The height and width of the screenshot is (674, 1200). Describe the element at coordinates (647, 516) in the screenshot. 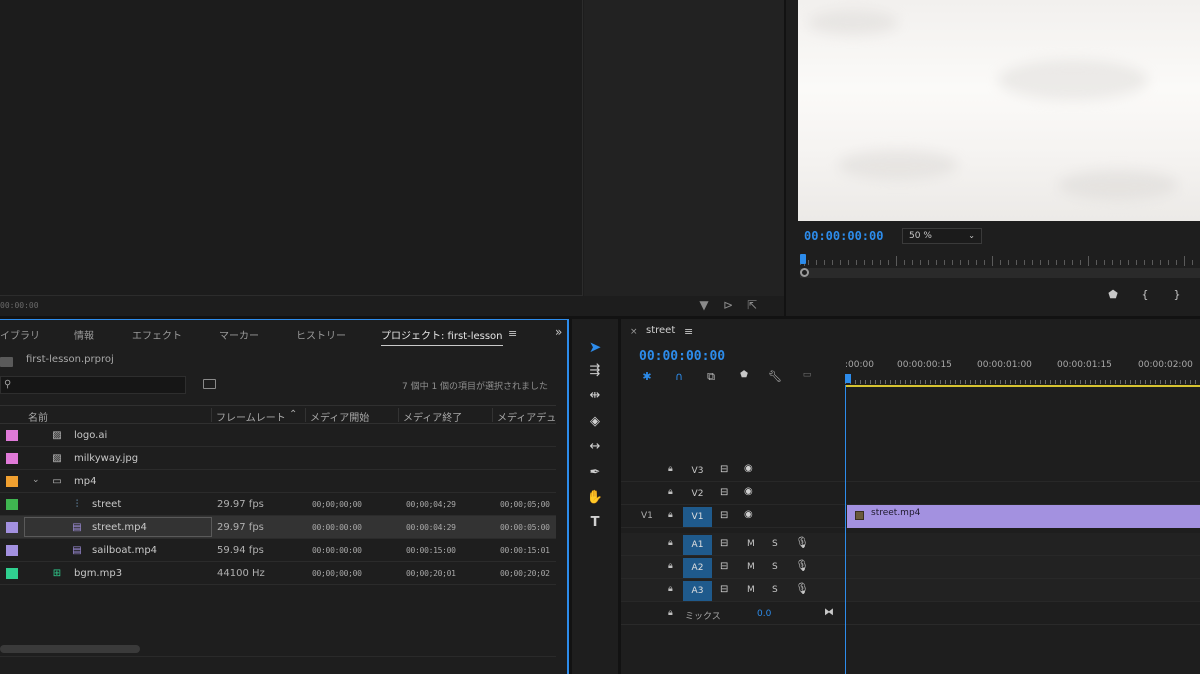

I see `source-patch-v1: V1` at that location.